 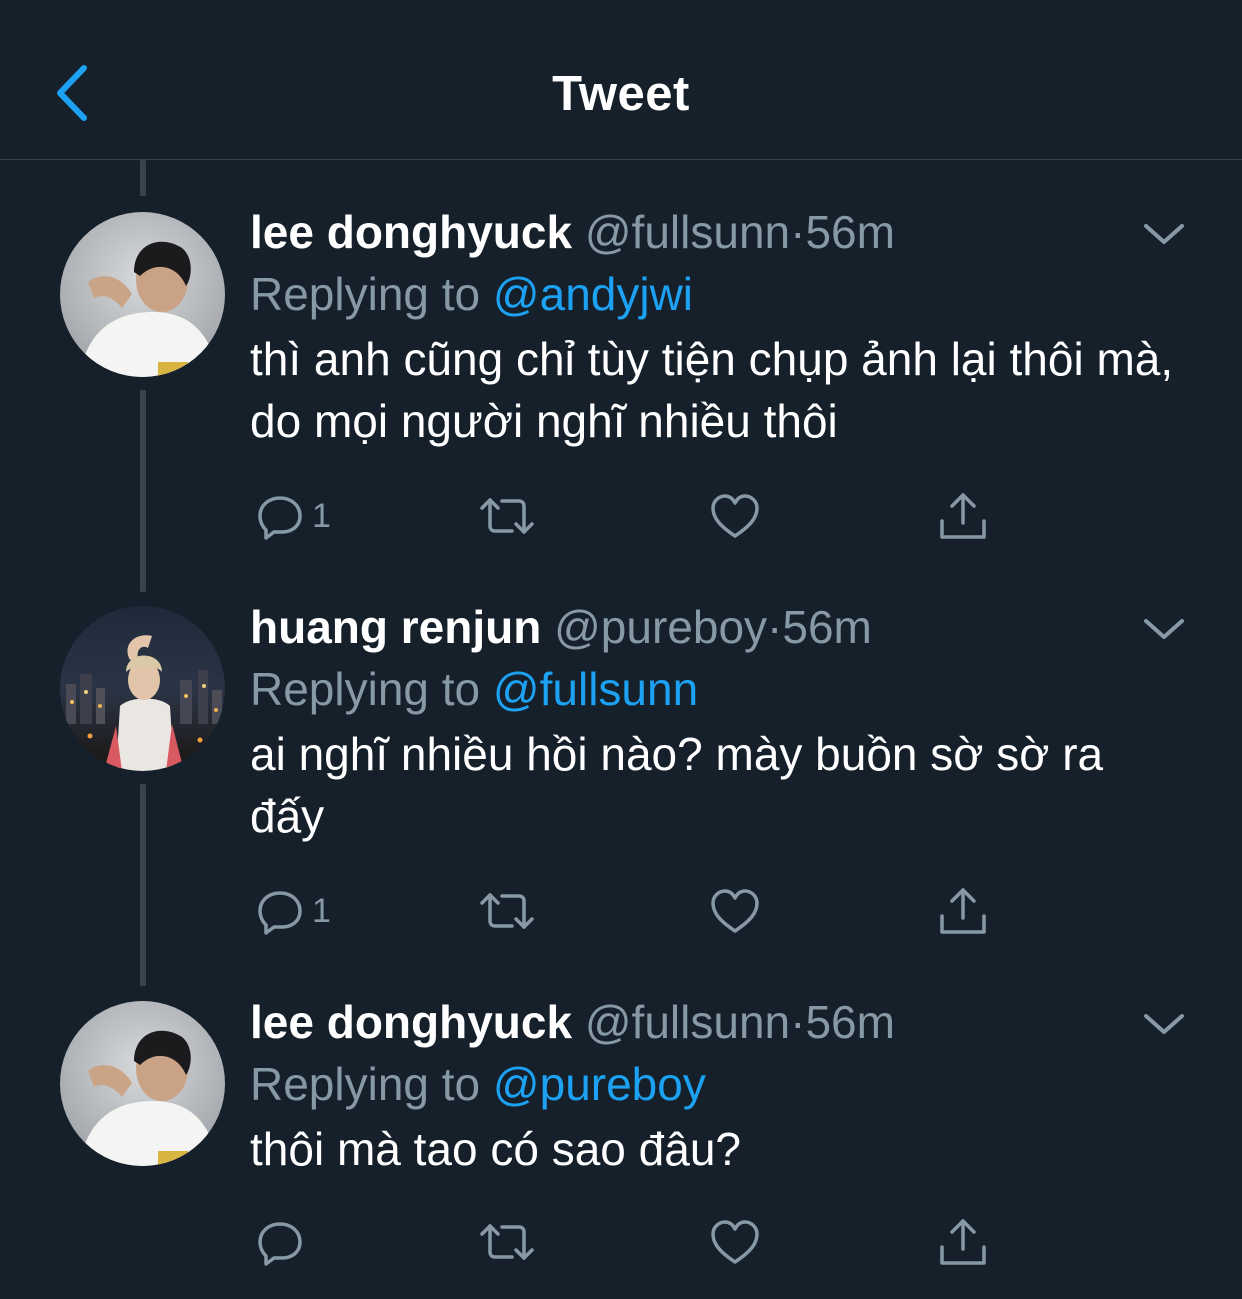 I want to click on mention-link: @fullsunn, so click(x=595, y=689).